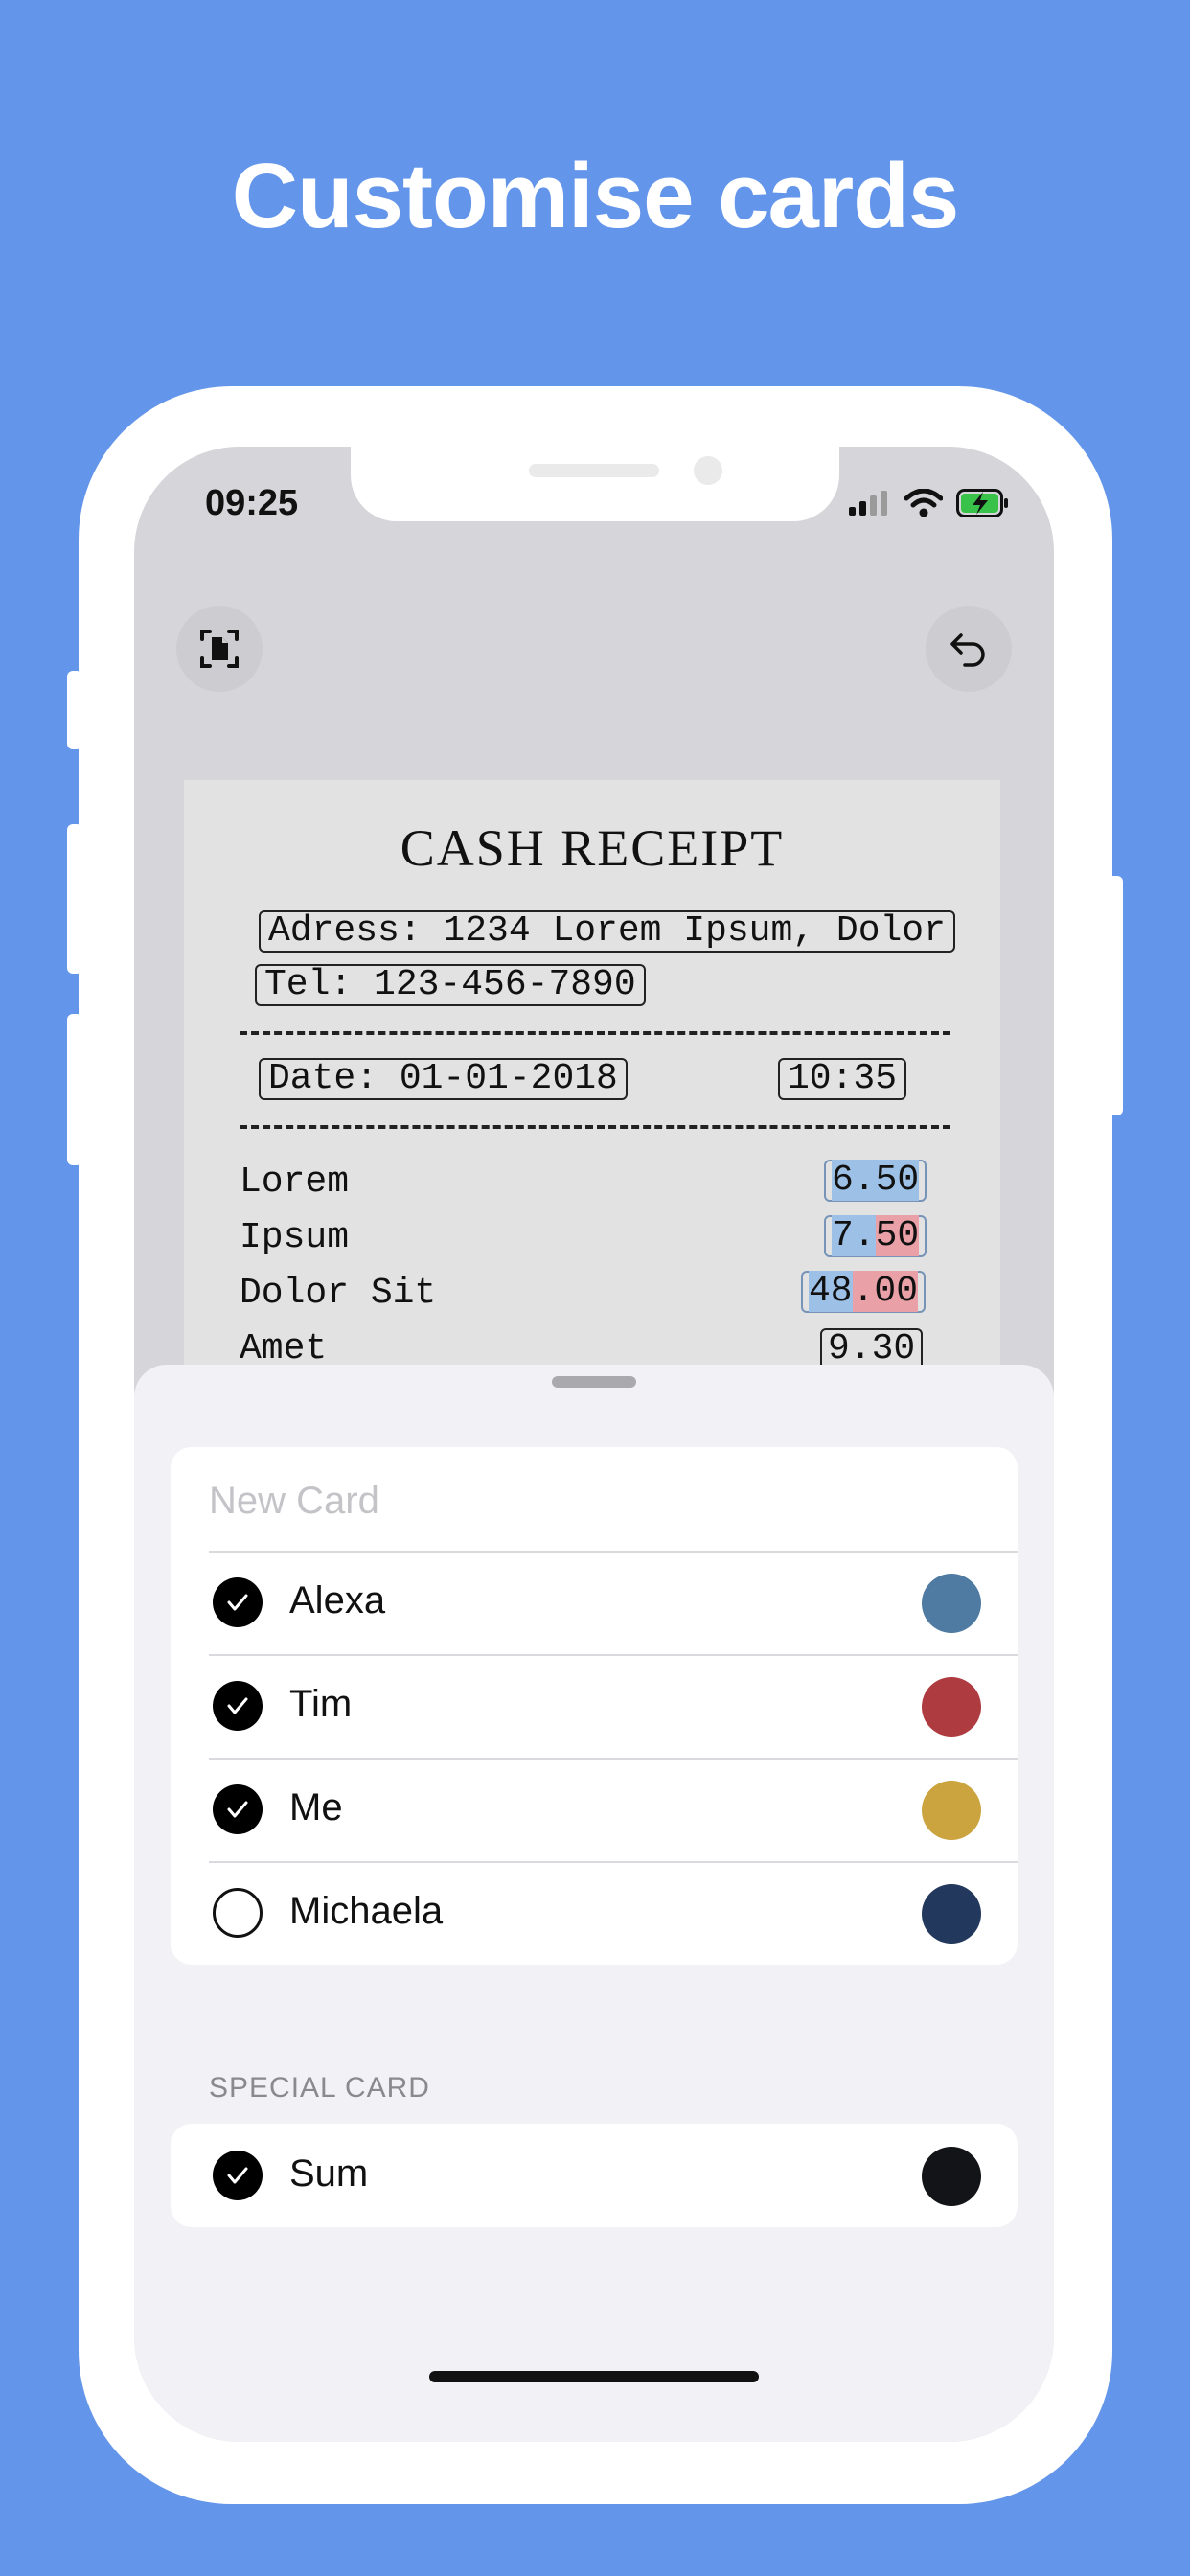  I want to click on card-label: Me, so click(316, 1807).